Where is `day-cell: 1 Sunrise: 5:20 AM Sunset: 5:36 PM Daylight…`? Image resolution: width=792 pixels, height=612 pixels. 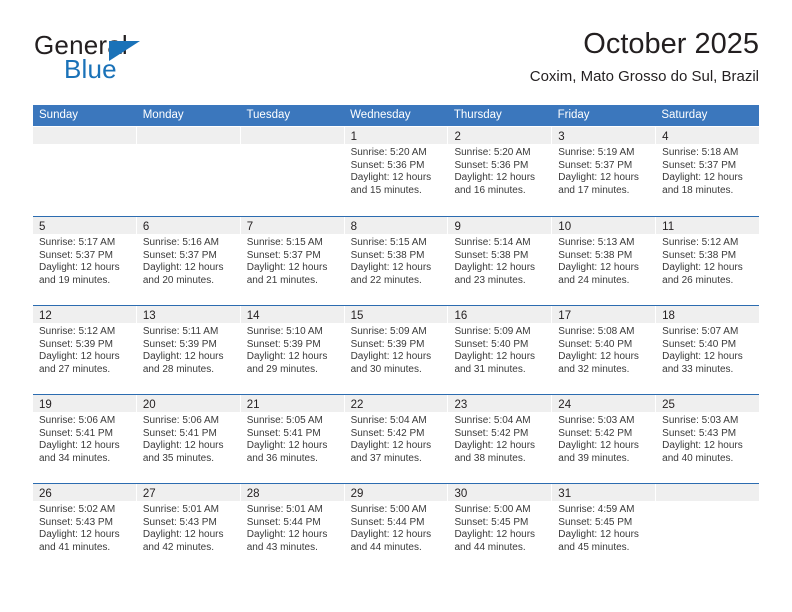 day-cell: 1 Sunrise: 5:20 AM Sunset: 5:36 PM Daylight… is located at coordinates (396, 171).